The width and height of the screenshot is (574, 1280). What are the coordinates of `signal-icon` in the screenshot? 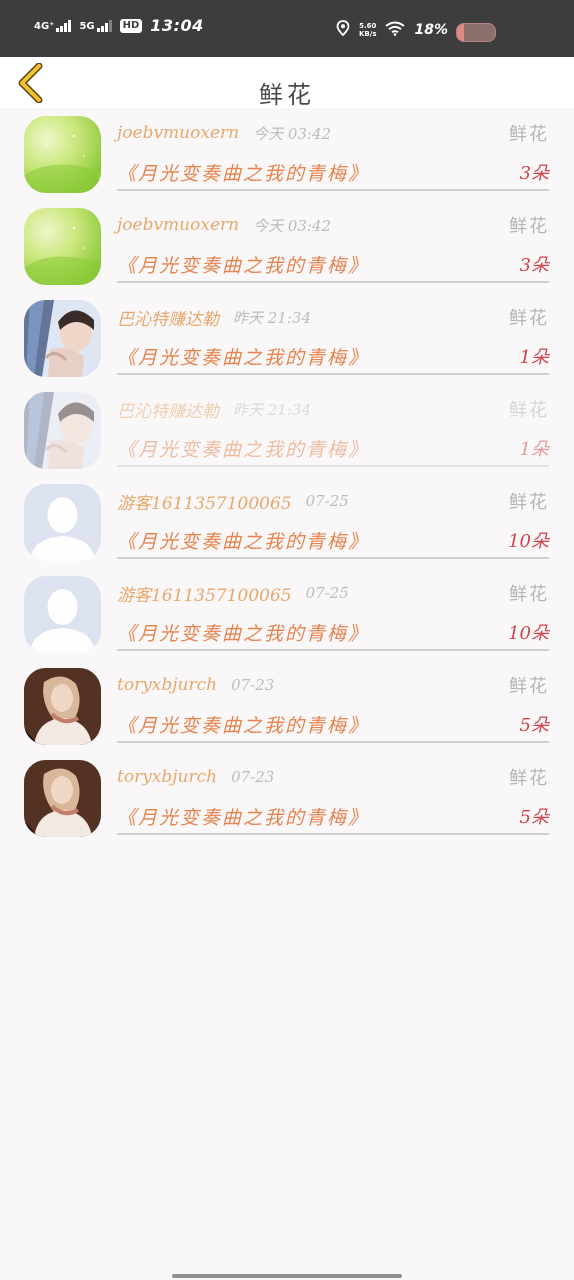 It's located at (64, 25).